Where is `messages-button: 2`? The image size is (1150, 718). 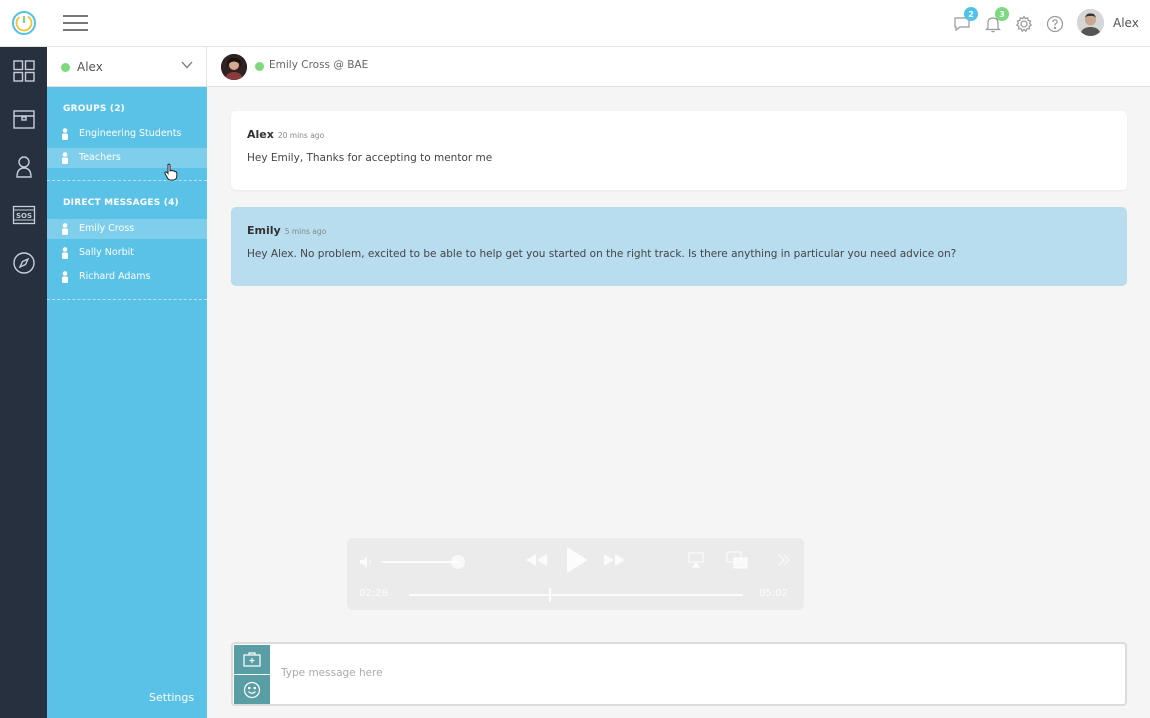 messages-button: 2 is located at coordinates (964, 21).